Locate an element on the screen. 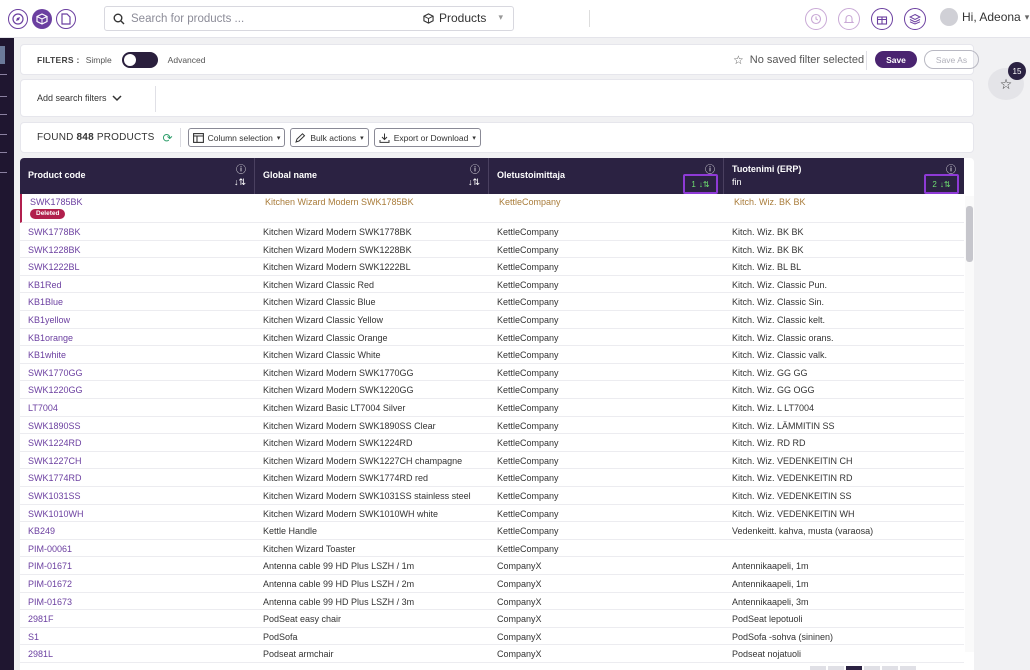 This screenshot has width=1030, height=670. column-selection-button: Column selection ▾ is located at coordinates (236, 137).